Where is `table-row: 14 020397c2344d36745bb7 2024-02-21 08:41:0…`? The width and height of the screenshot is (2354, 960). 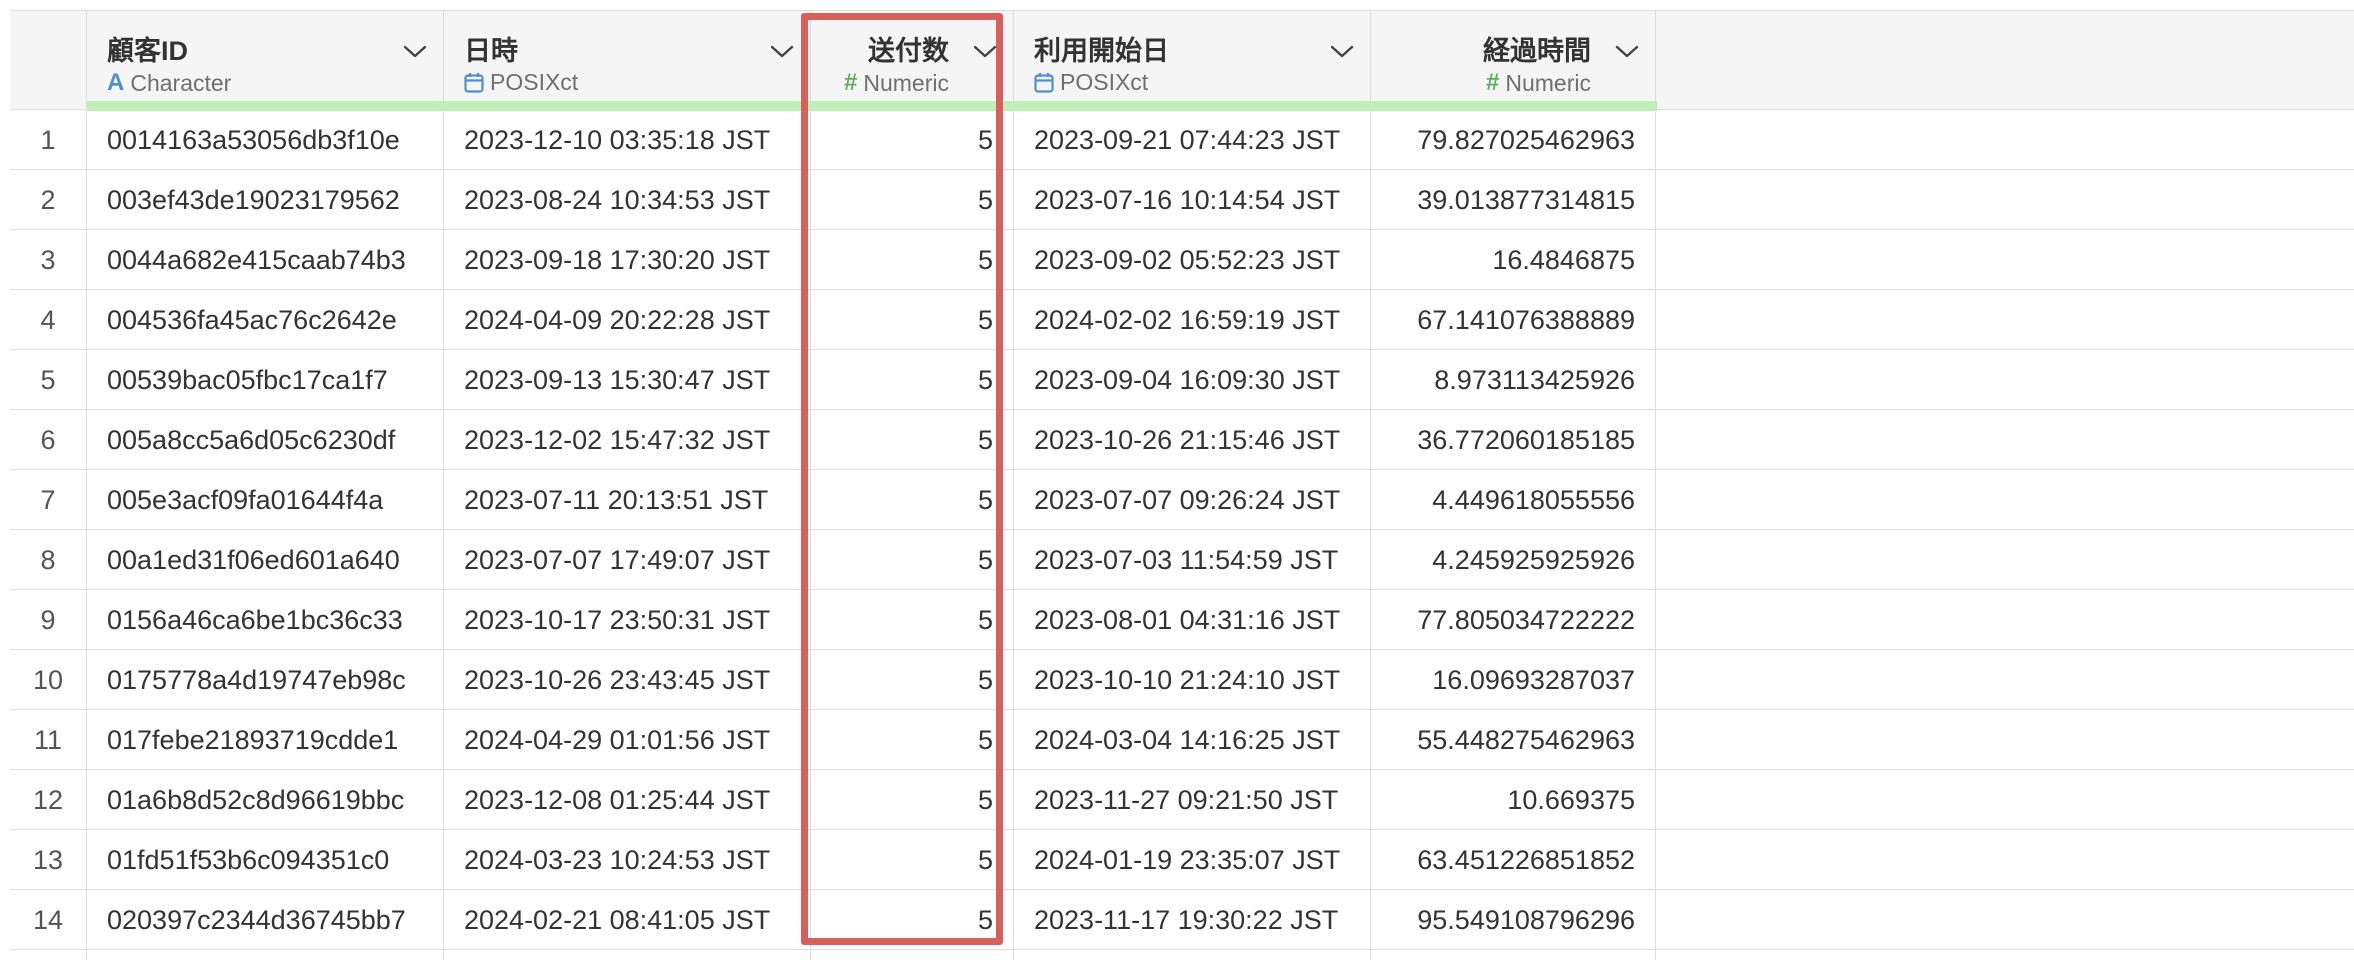 table-row: 14 020397c2344d36745bb7 2024-02-21 08:41:0… is located at coordinates (1182, 920).